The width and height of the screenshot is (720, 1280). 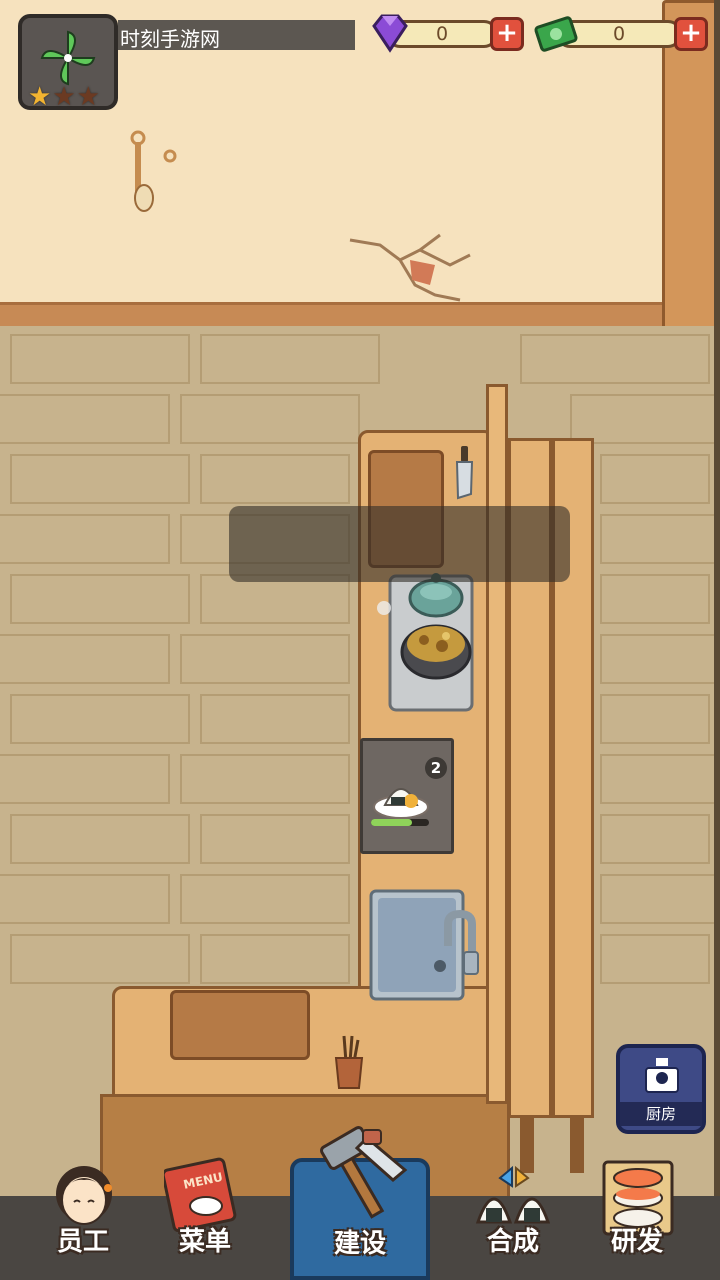 I want to click on nav-research-label: 研发, so click(x=636, y=1242).